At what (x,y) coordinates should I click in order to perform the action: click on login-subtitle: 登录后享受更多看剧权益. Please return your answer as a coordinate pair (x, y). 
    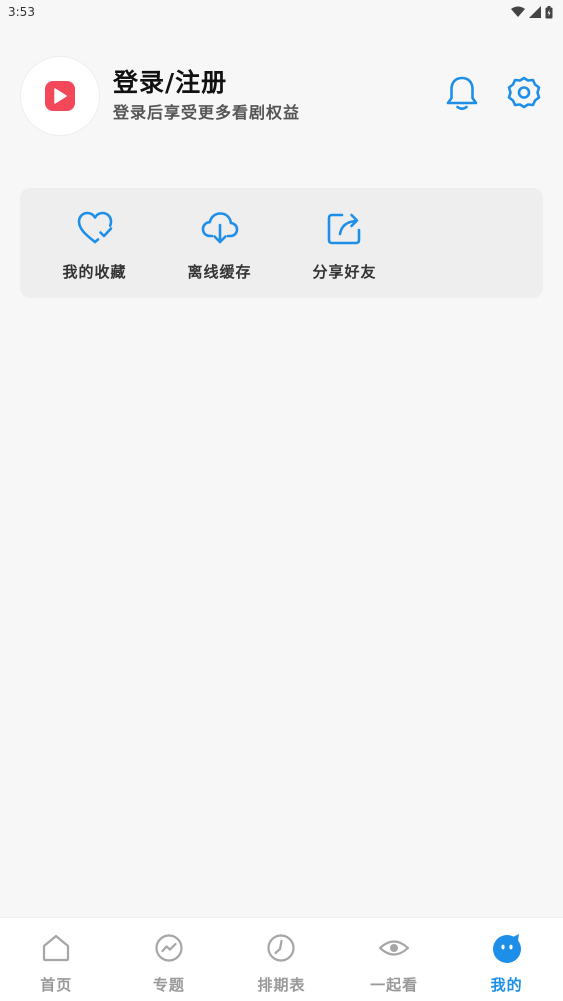
    Looking at the image, I should click on (207, 112).